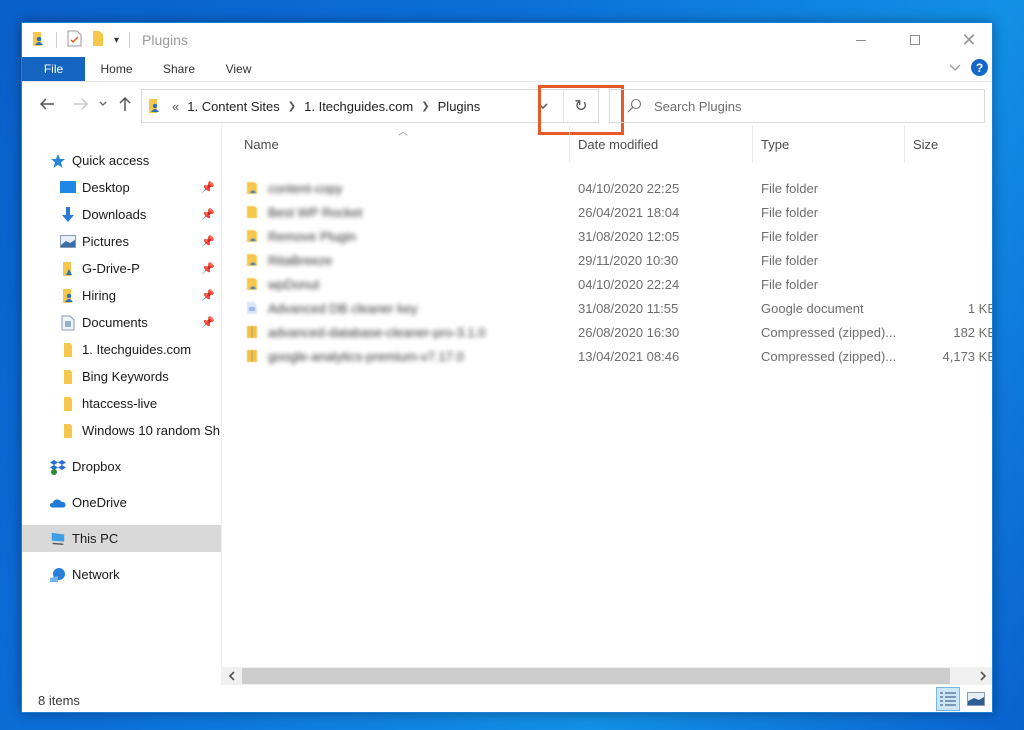 Image resolution: width=1024 pixels, height=730 pixels. I want to click on file-name-cell: wpDonut, so click(282, 284).